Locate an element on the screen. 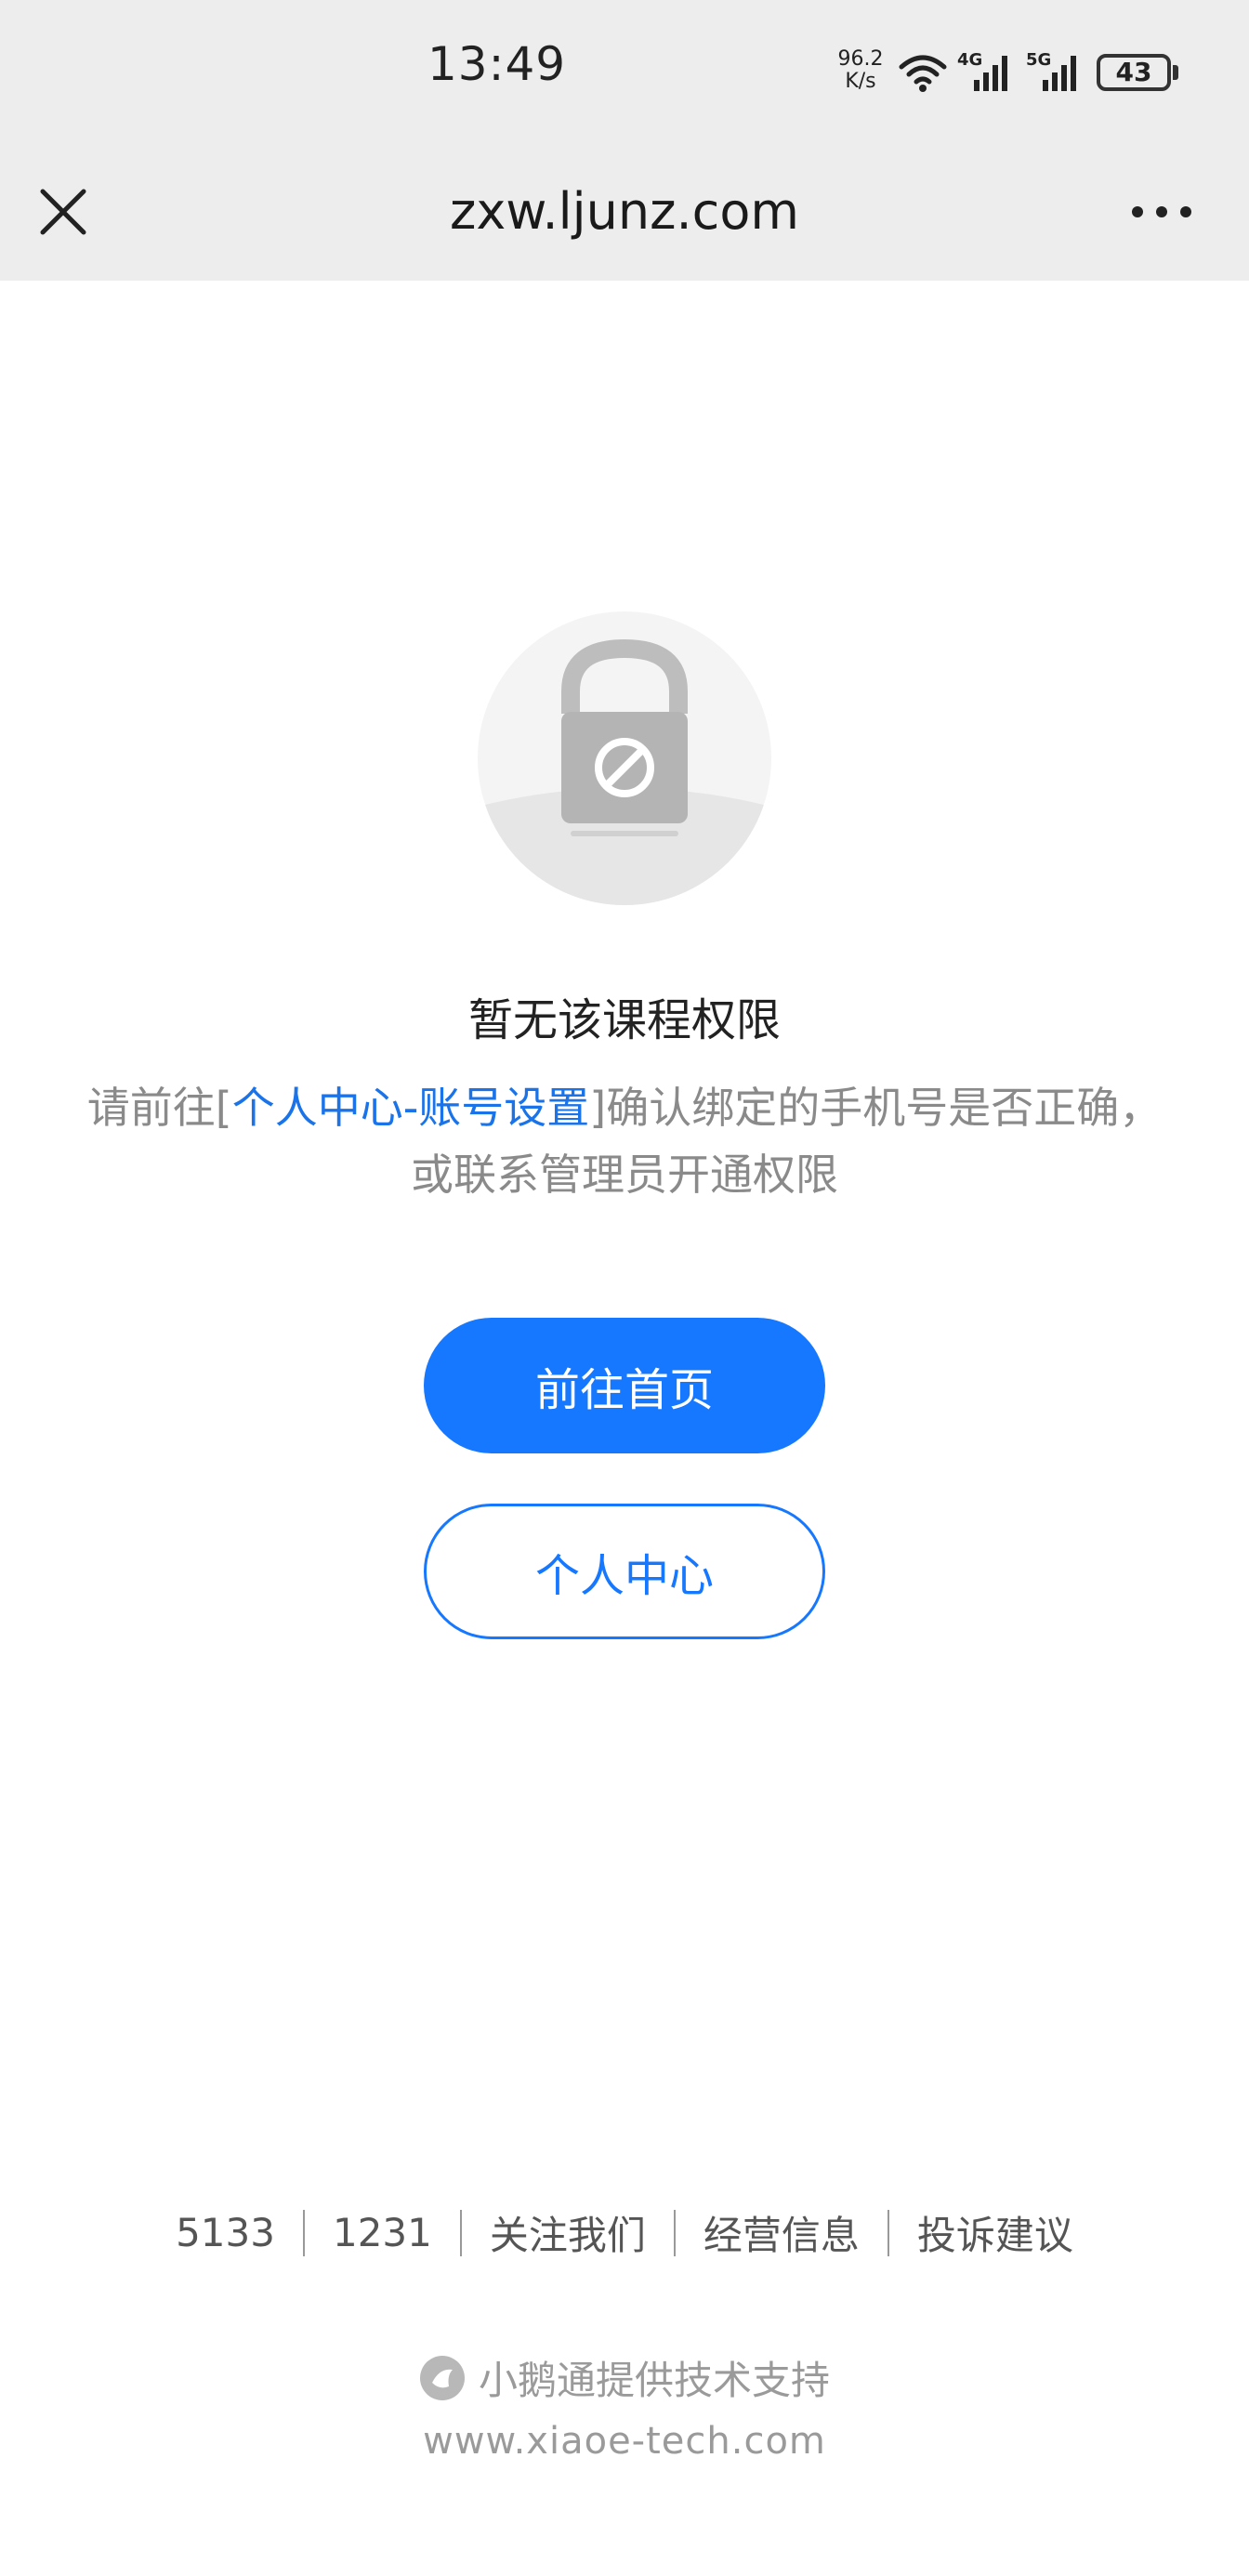 The width and height of the screenshot is (1249, 2576). brand-url: www.xiaoe-tech.com is located at coordinates (624, 2441).